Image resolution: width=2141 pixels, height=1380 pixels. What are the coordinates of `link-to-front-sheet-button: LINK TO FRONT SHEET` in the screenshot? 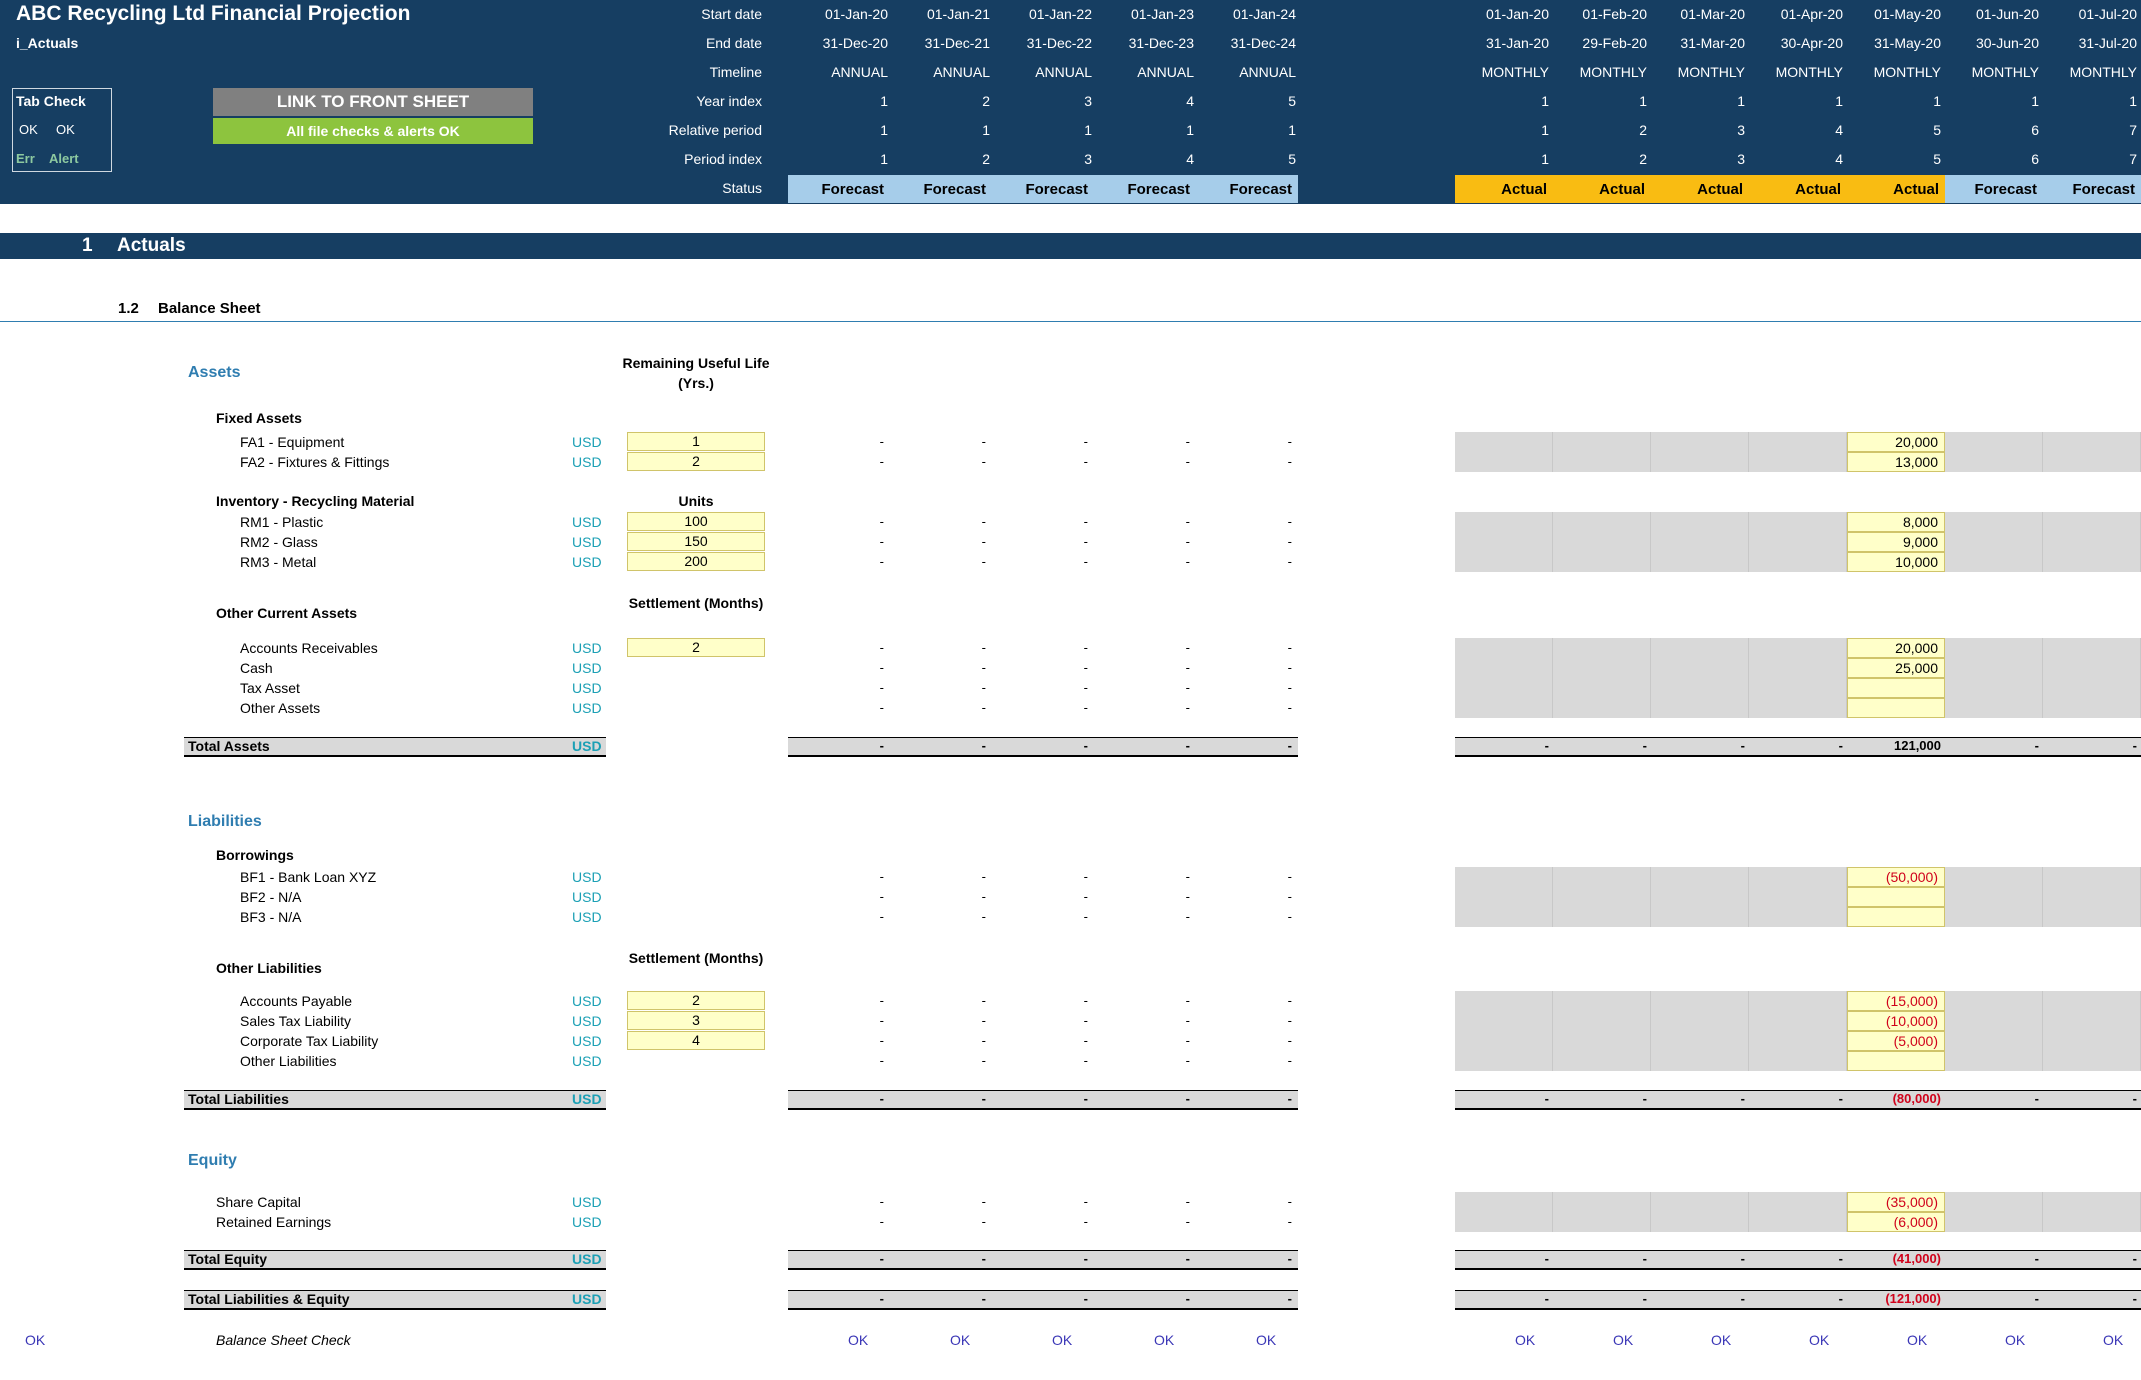 It's located at (373, 102).